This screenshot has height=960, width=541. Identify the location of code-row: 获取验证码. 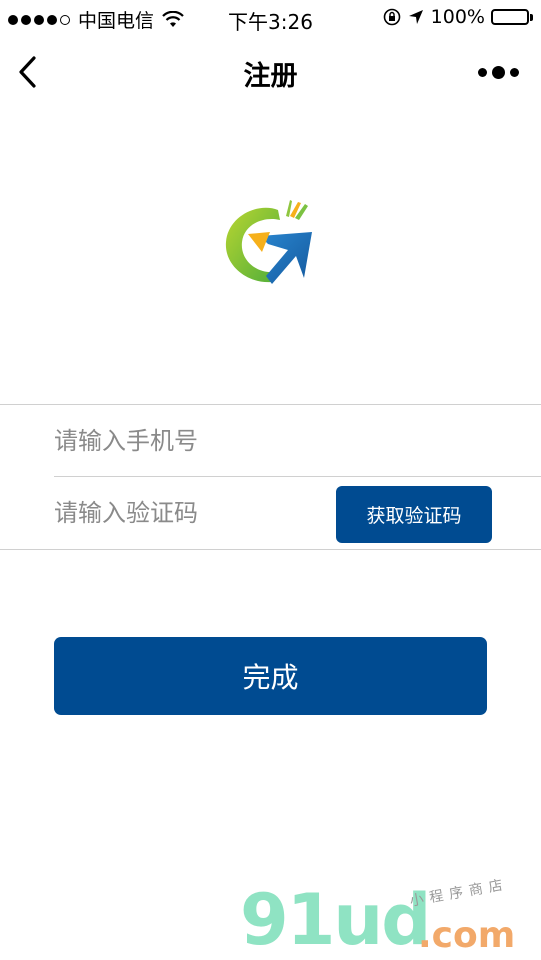
(270, 513).